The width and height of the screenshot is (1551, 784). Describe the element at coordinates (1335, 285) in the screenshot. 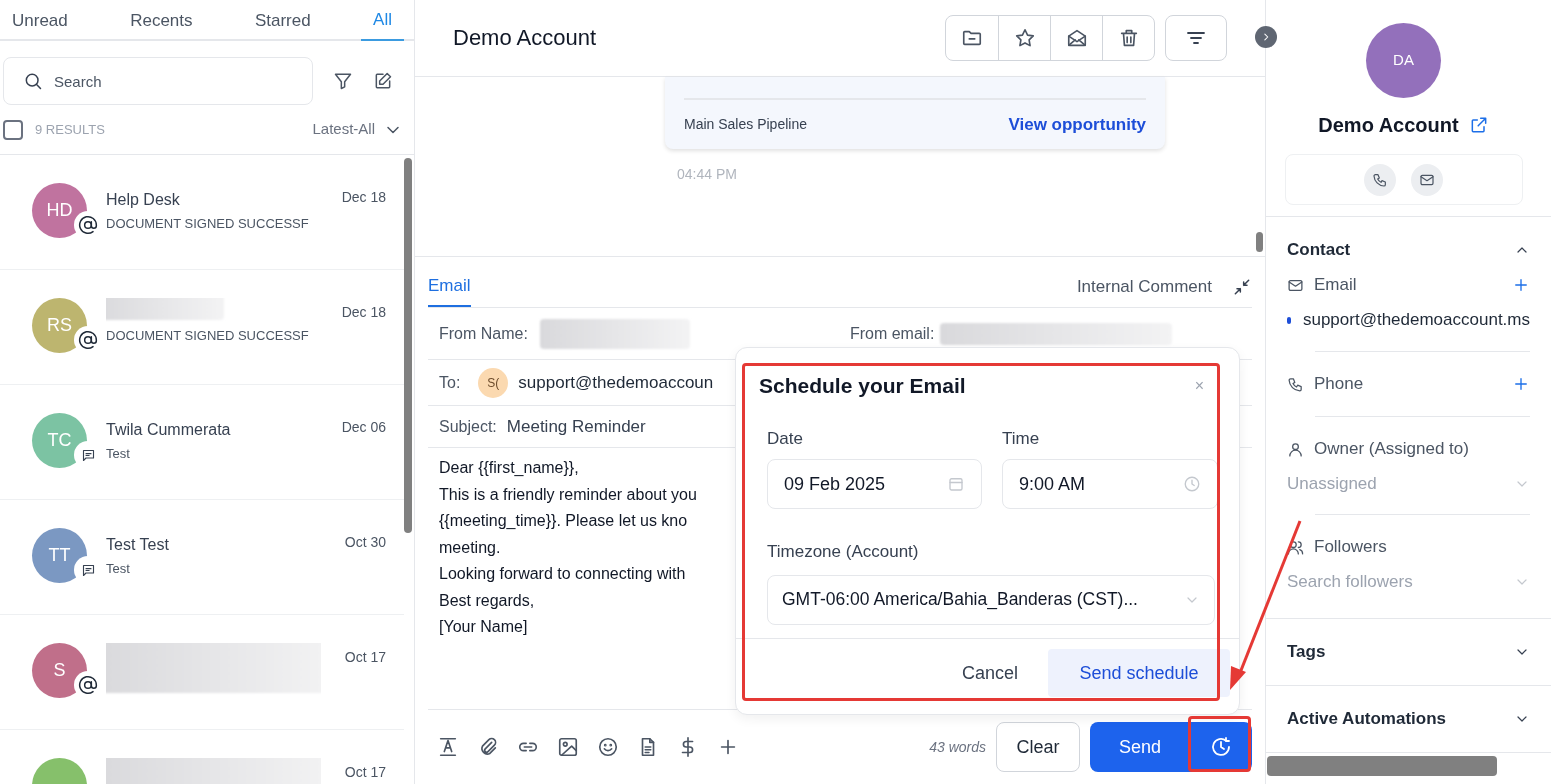

I see `field-label: Email` at that location.